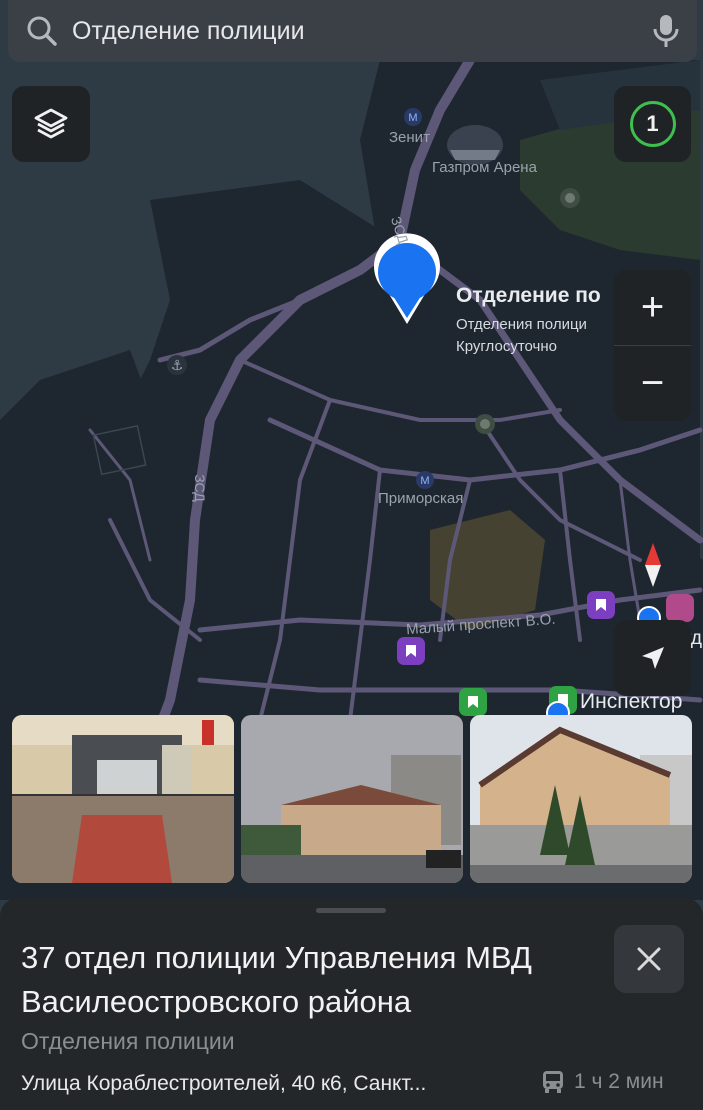  I want to click on results-count-badge: 1, so click(652, 124).